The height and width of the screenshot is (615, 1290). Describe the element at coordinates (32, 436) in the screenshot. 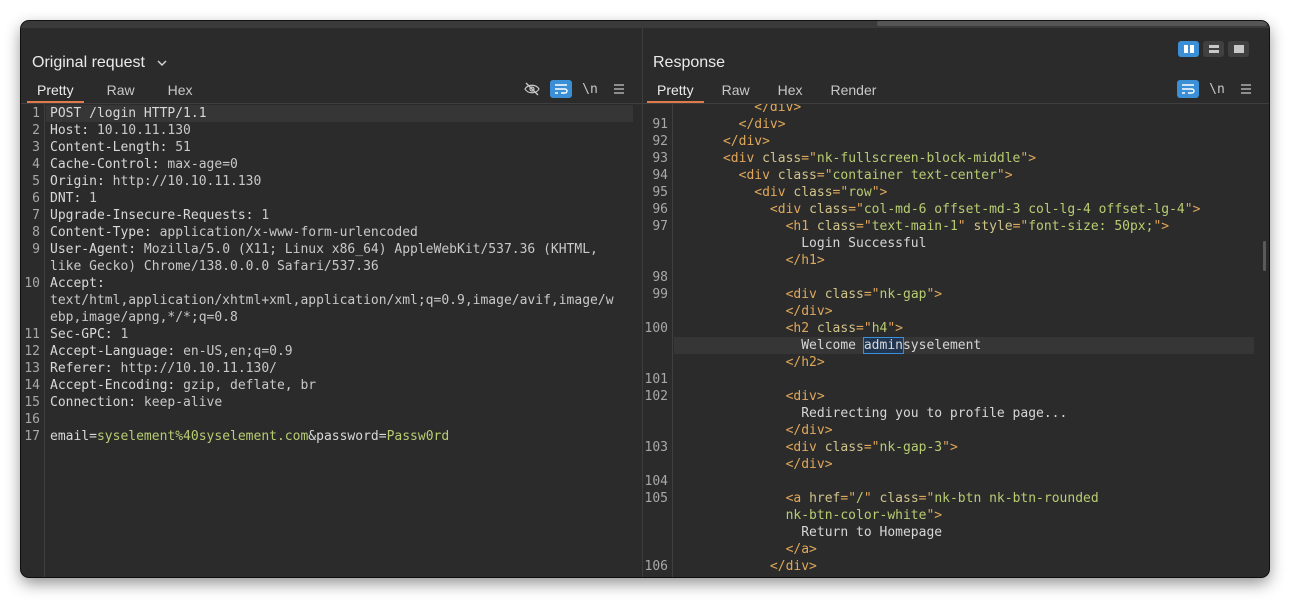

I see `line-number: 17` at that location.